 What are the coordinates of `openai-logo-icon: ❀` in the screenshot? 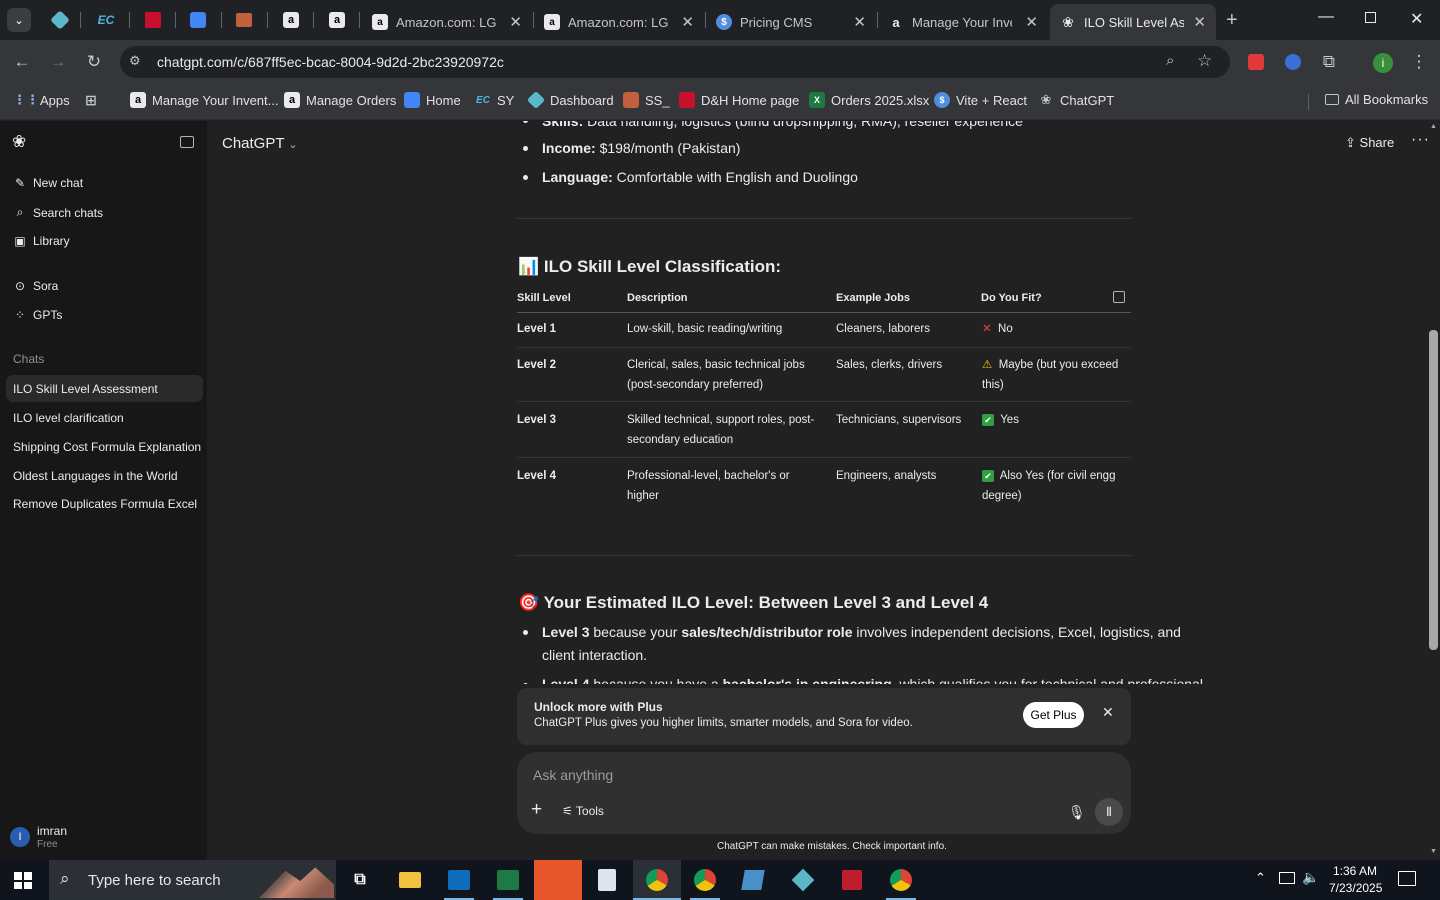 It's located at (19, 142).